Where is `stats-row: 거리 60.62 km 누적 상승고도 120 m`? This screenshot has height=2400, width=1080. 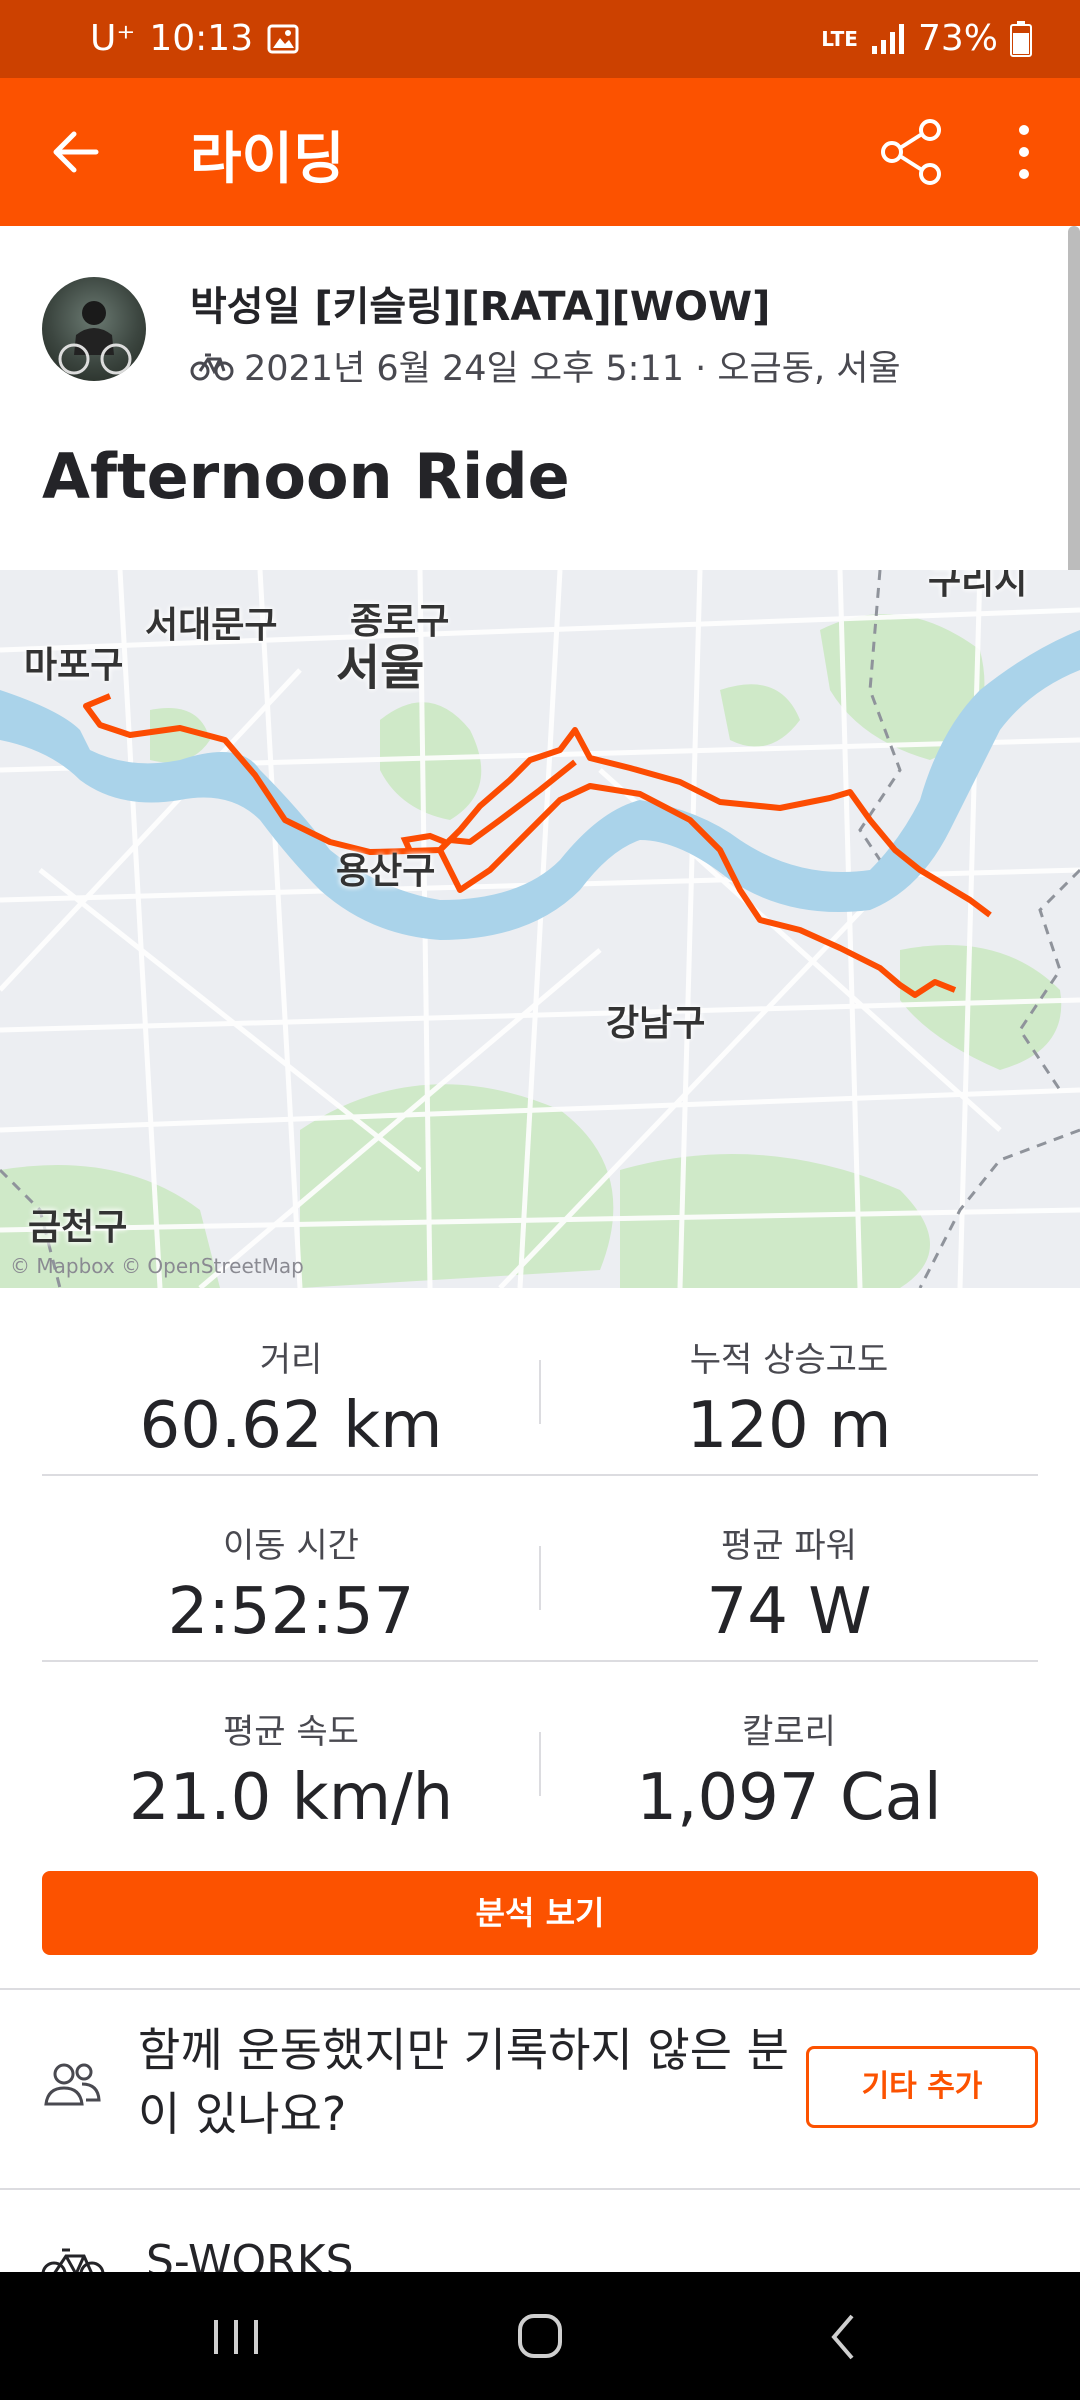 stats-row: 거리 60.62 km 누적 상승고도 120 m is located at coordinates (540, 1383).